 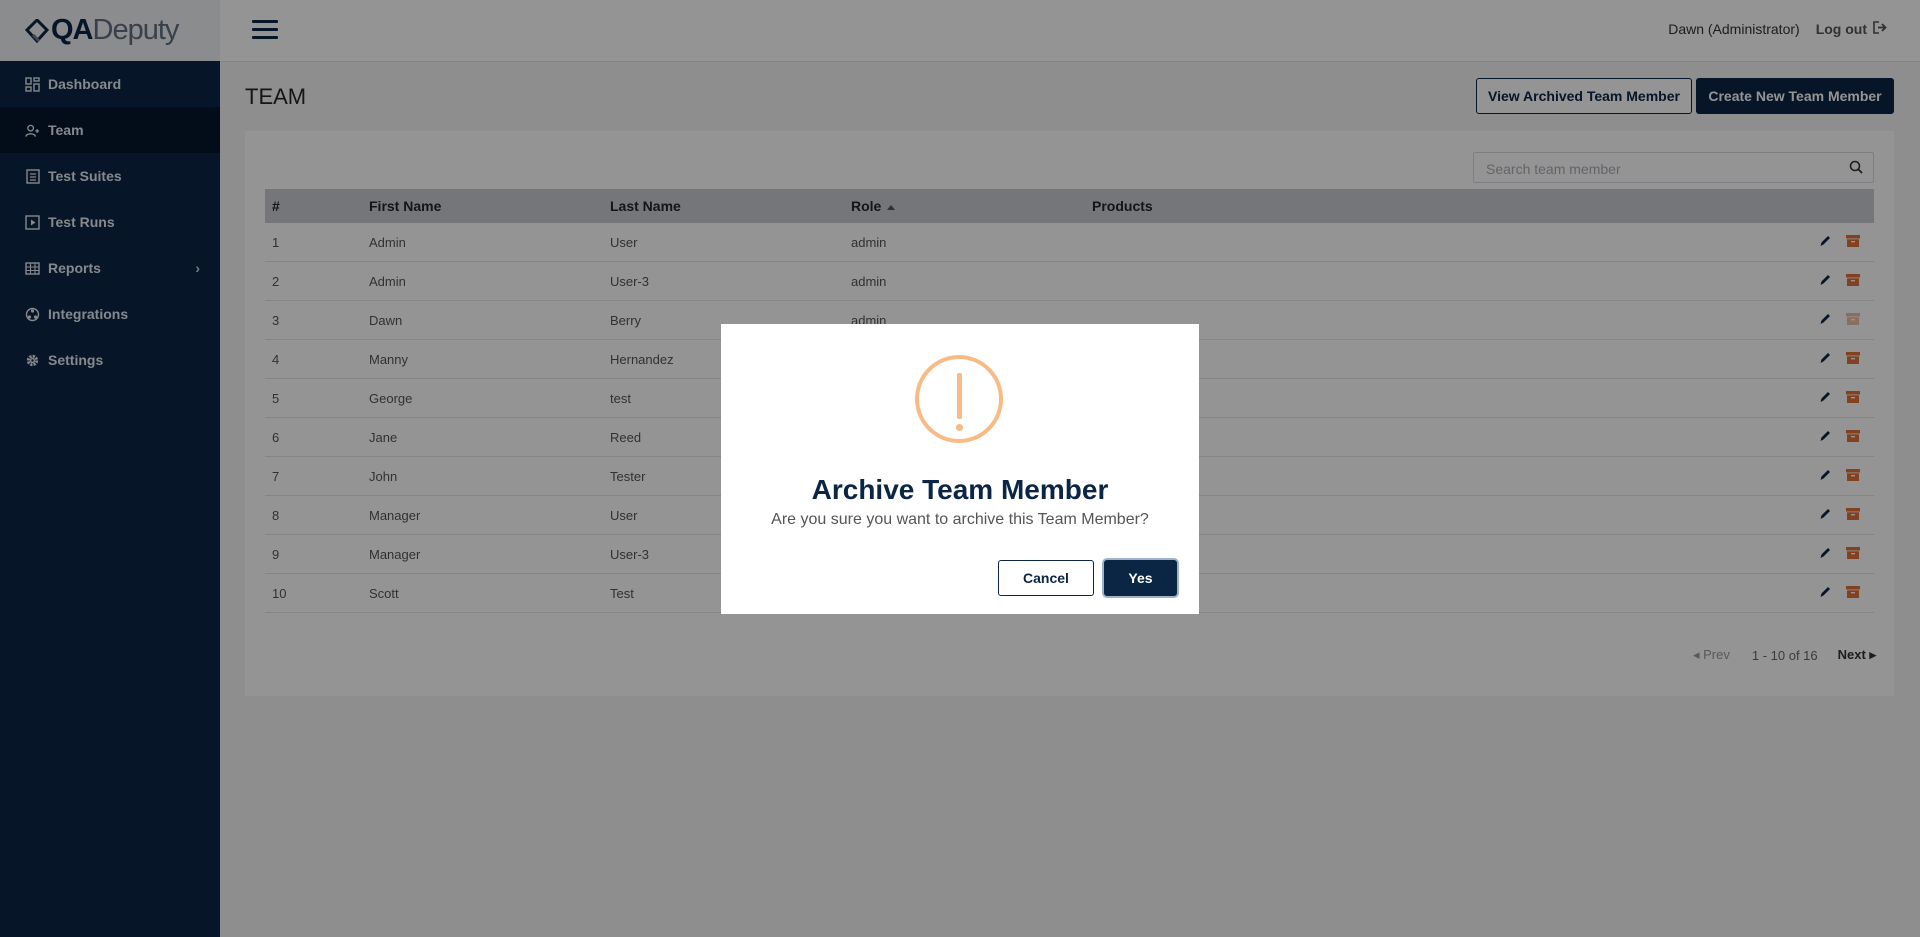 I want to click on dialog-title: Archive Team Member, so click(x=960, y=489).